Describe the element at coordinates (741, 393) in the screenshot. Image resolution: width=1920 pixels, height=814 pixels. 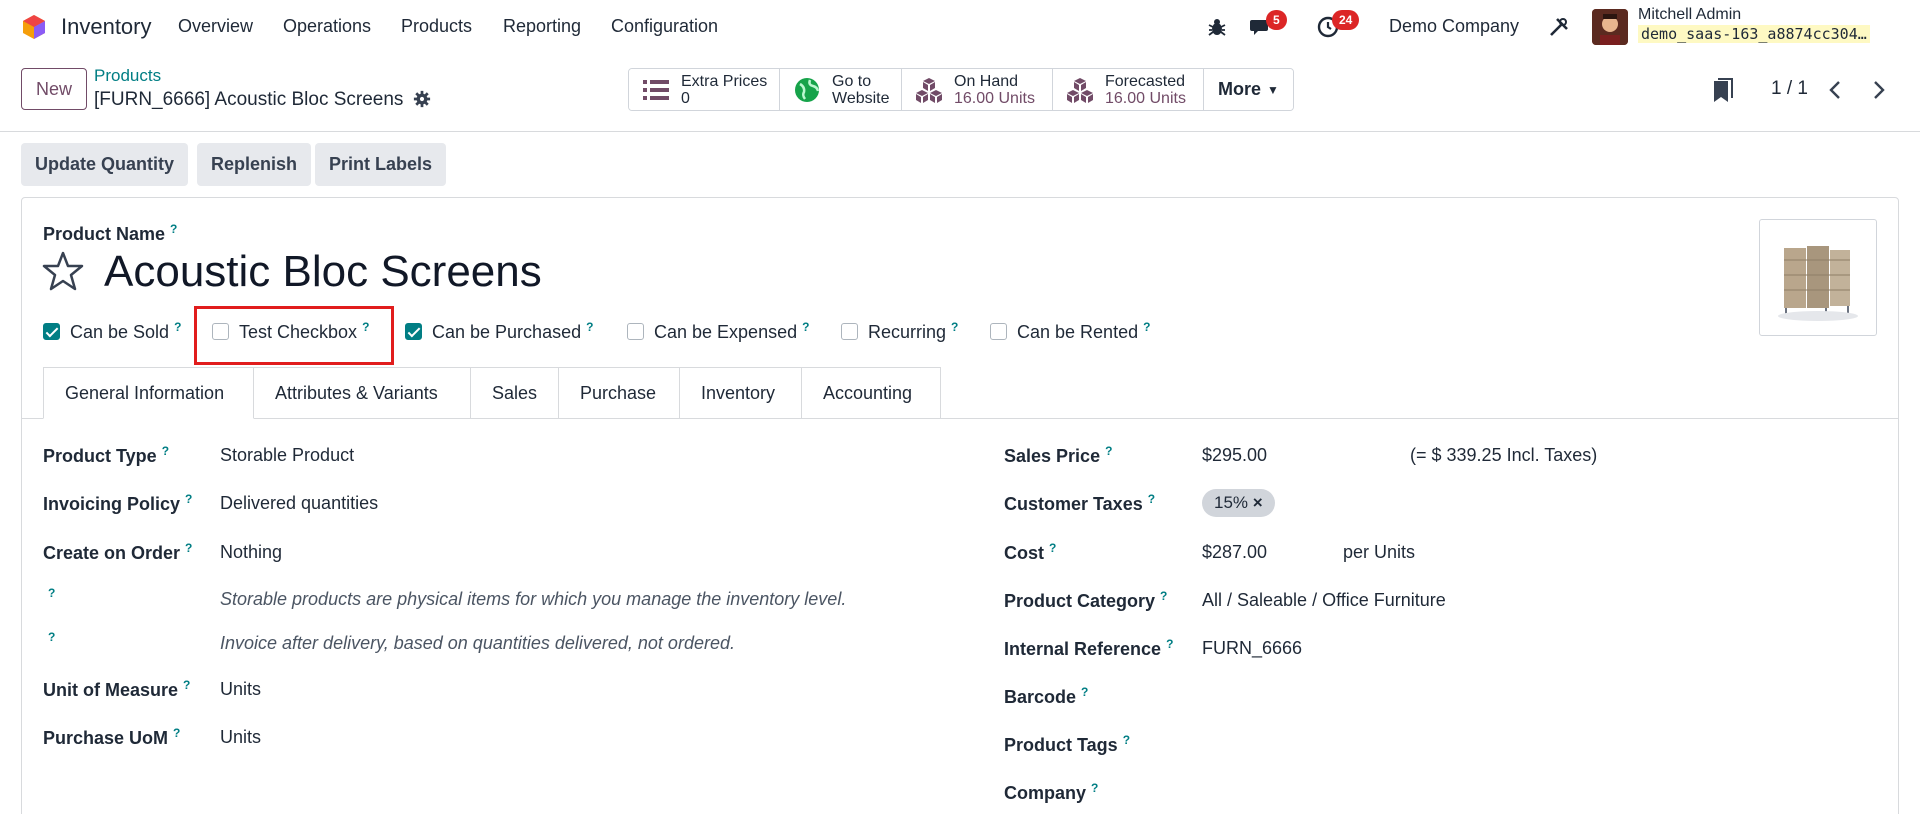
I see `tab-inventory: Inventory` at that location.